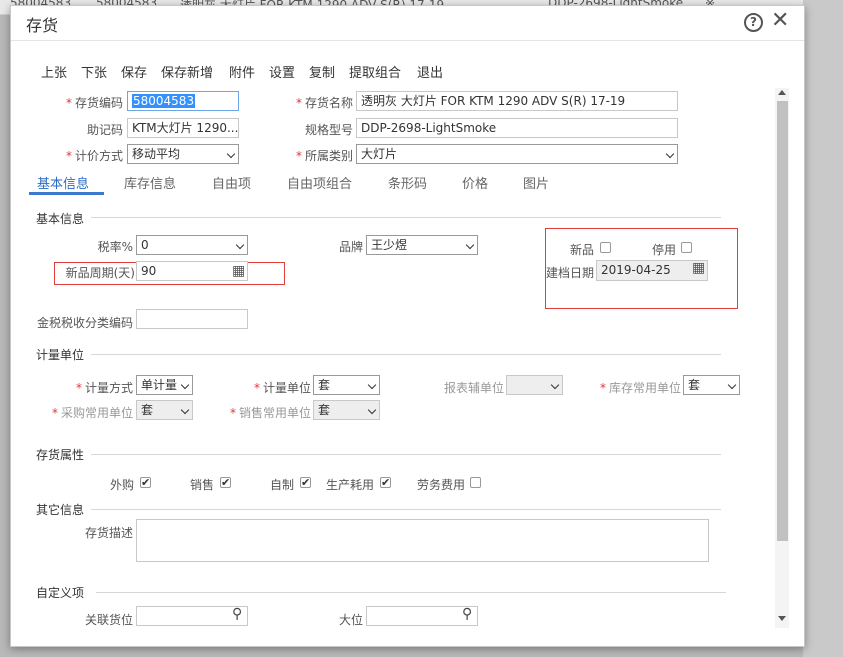 The width and height of the screenshot is (843, 657). What do you see at coordinates (711, 385) in the screenshot?
I see `stock-unit-select: 套` at bounding box center [711, 385].